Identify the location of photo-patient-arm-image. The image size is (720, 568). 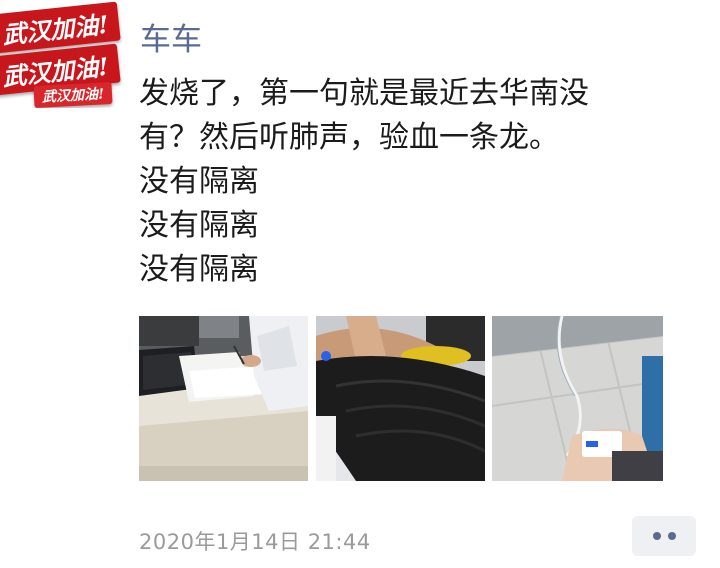
(400, 398).